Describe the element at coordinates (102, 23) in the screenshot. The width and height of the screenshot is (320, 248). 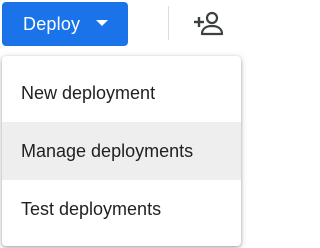
I see `caret-down-icon` at that location.